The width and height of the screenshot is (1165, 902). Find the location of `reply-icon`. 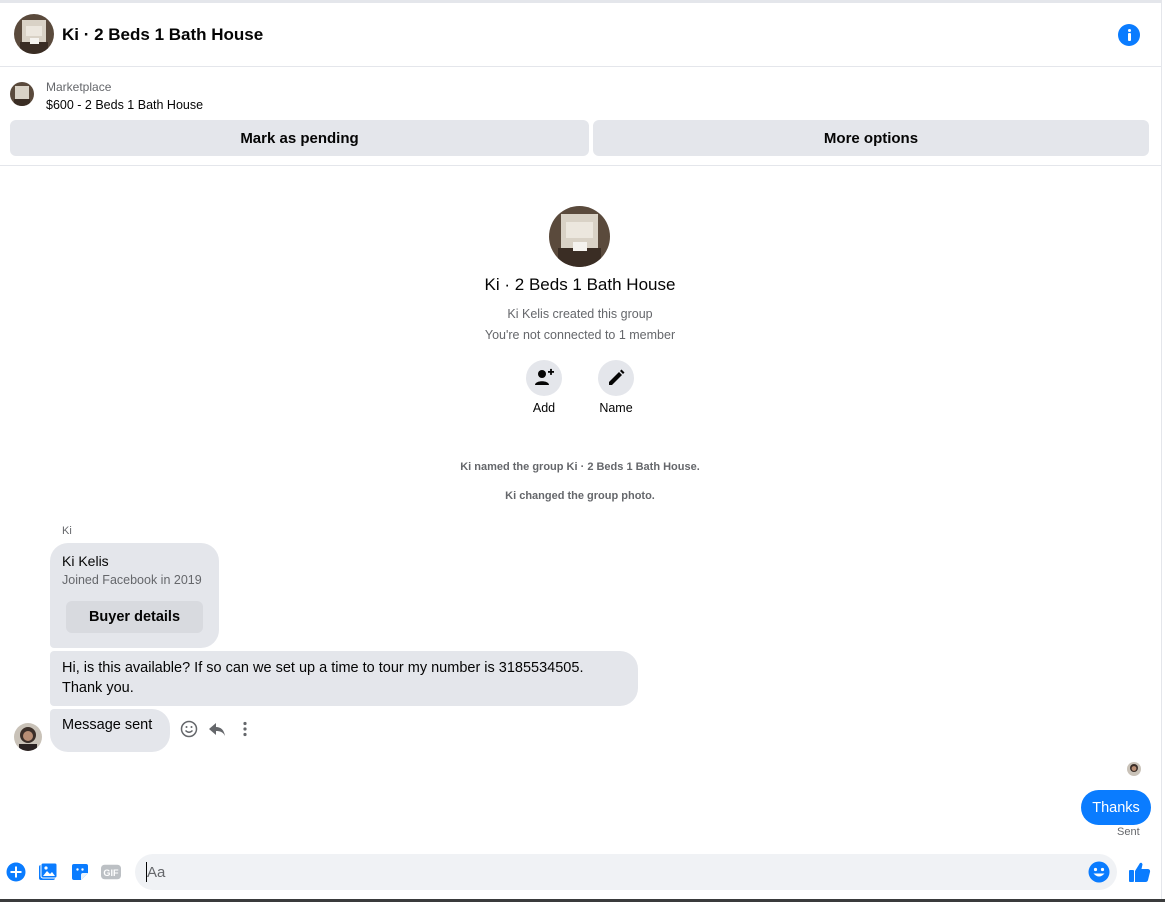

reply-icon is located at coordinates (217, 729).